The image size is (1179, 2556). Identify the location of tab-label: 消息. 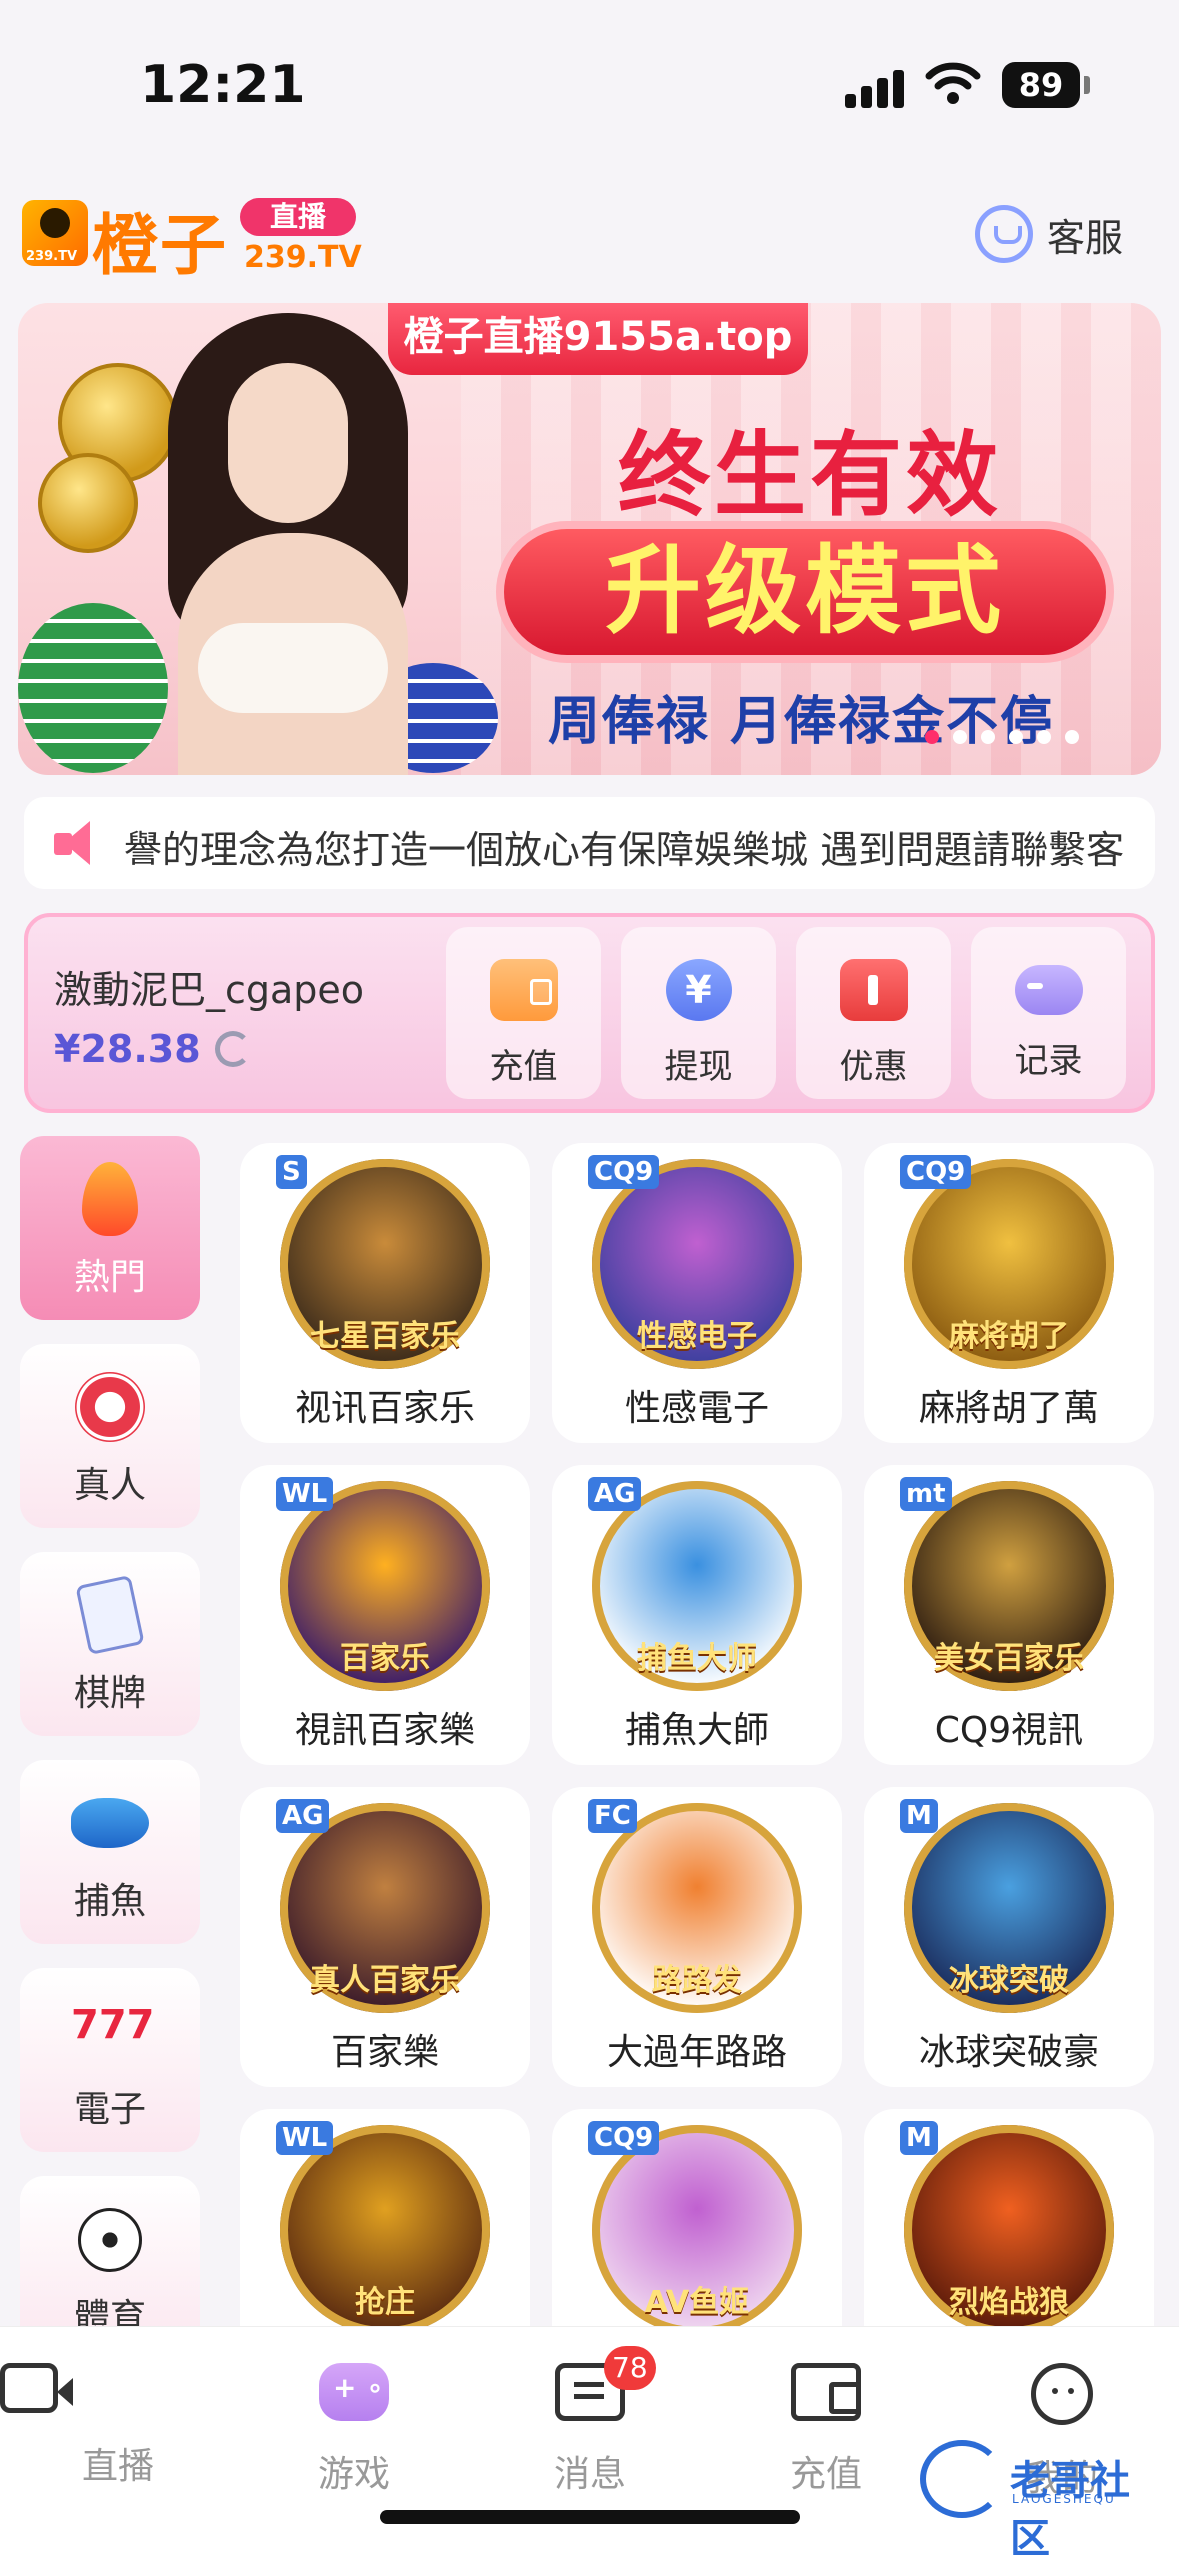
(589, 2474).